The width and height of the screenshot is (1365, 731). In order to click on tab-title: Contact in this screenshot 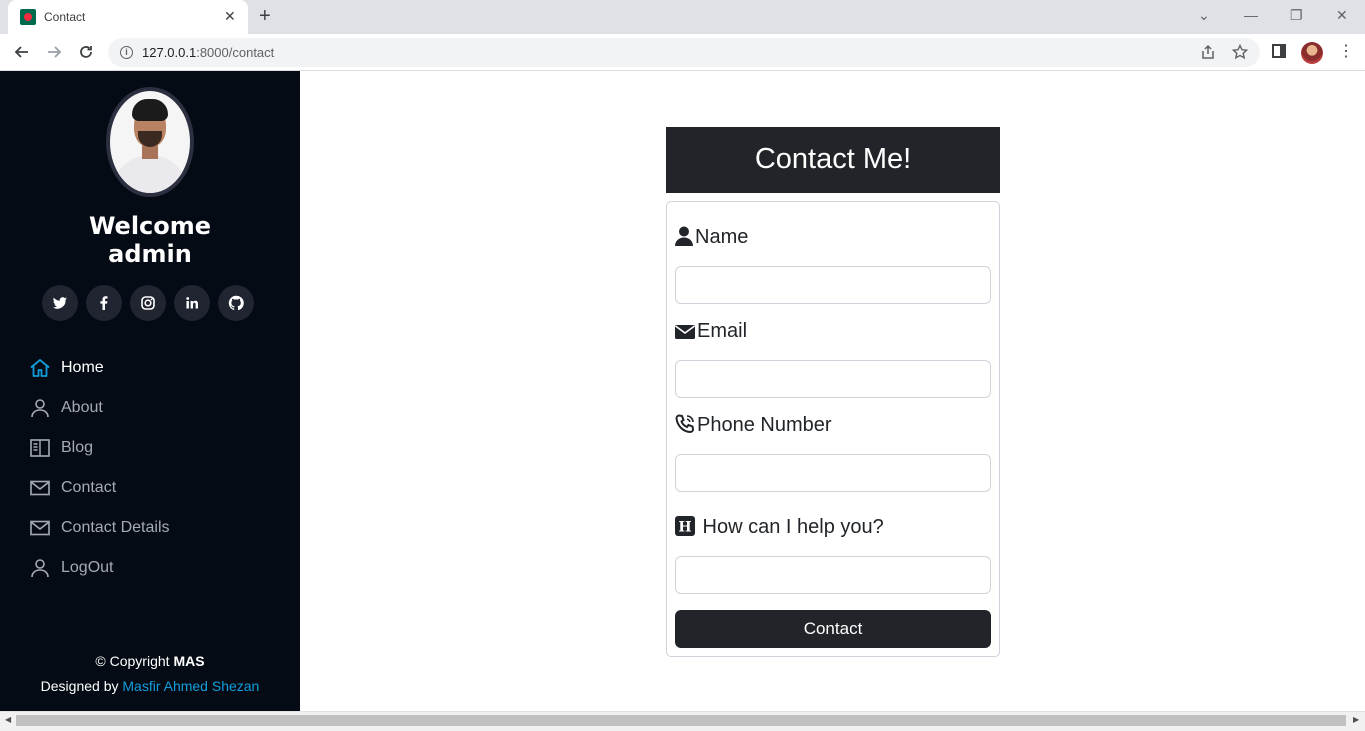, I will do `click(65, 17)`.